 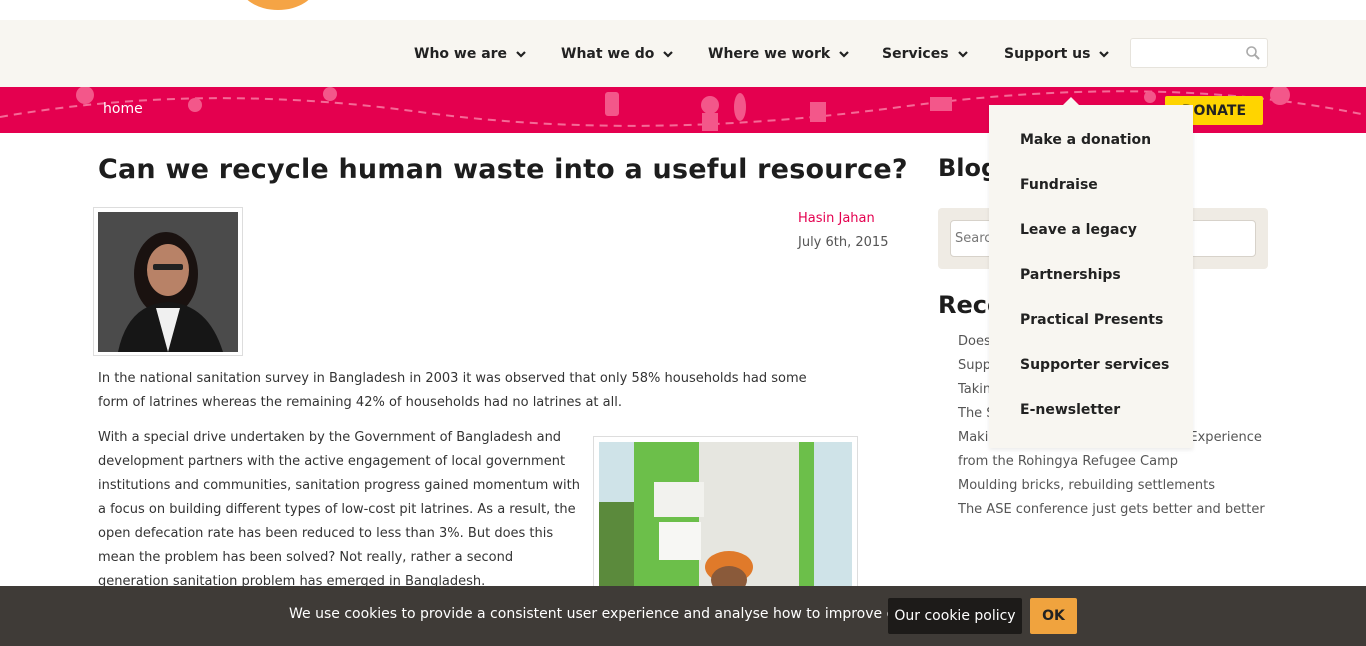 What do you see at coordinates (1085, 140) in the screenshot?
I see `dropdown-item-make-a-donation: Make a donation` at bounding box center [1085, 140].